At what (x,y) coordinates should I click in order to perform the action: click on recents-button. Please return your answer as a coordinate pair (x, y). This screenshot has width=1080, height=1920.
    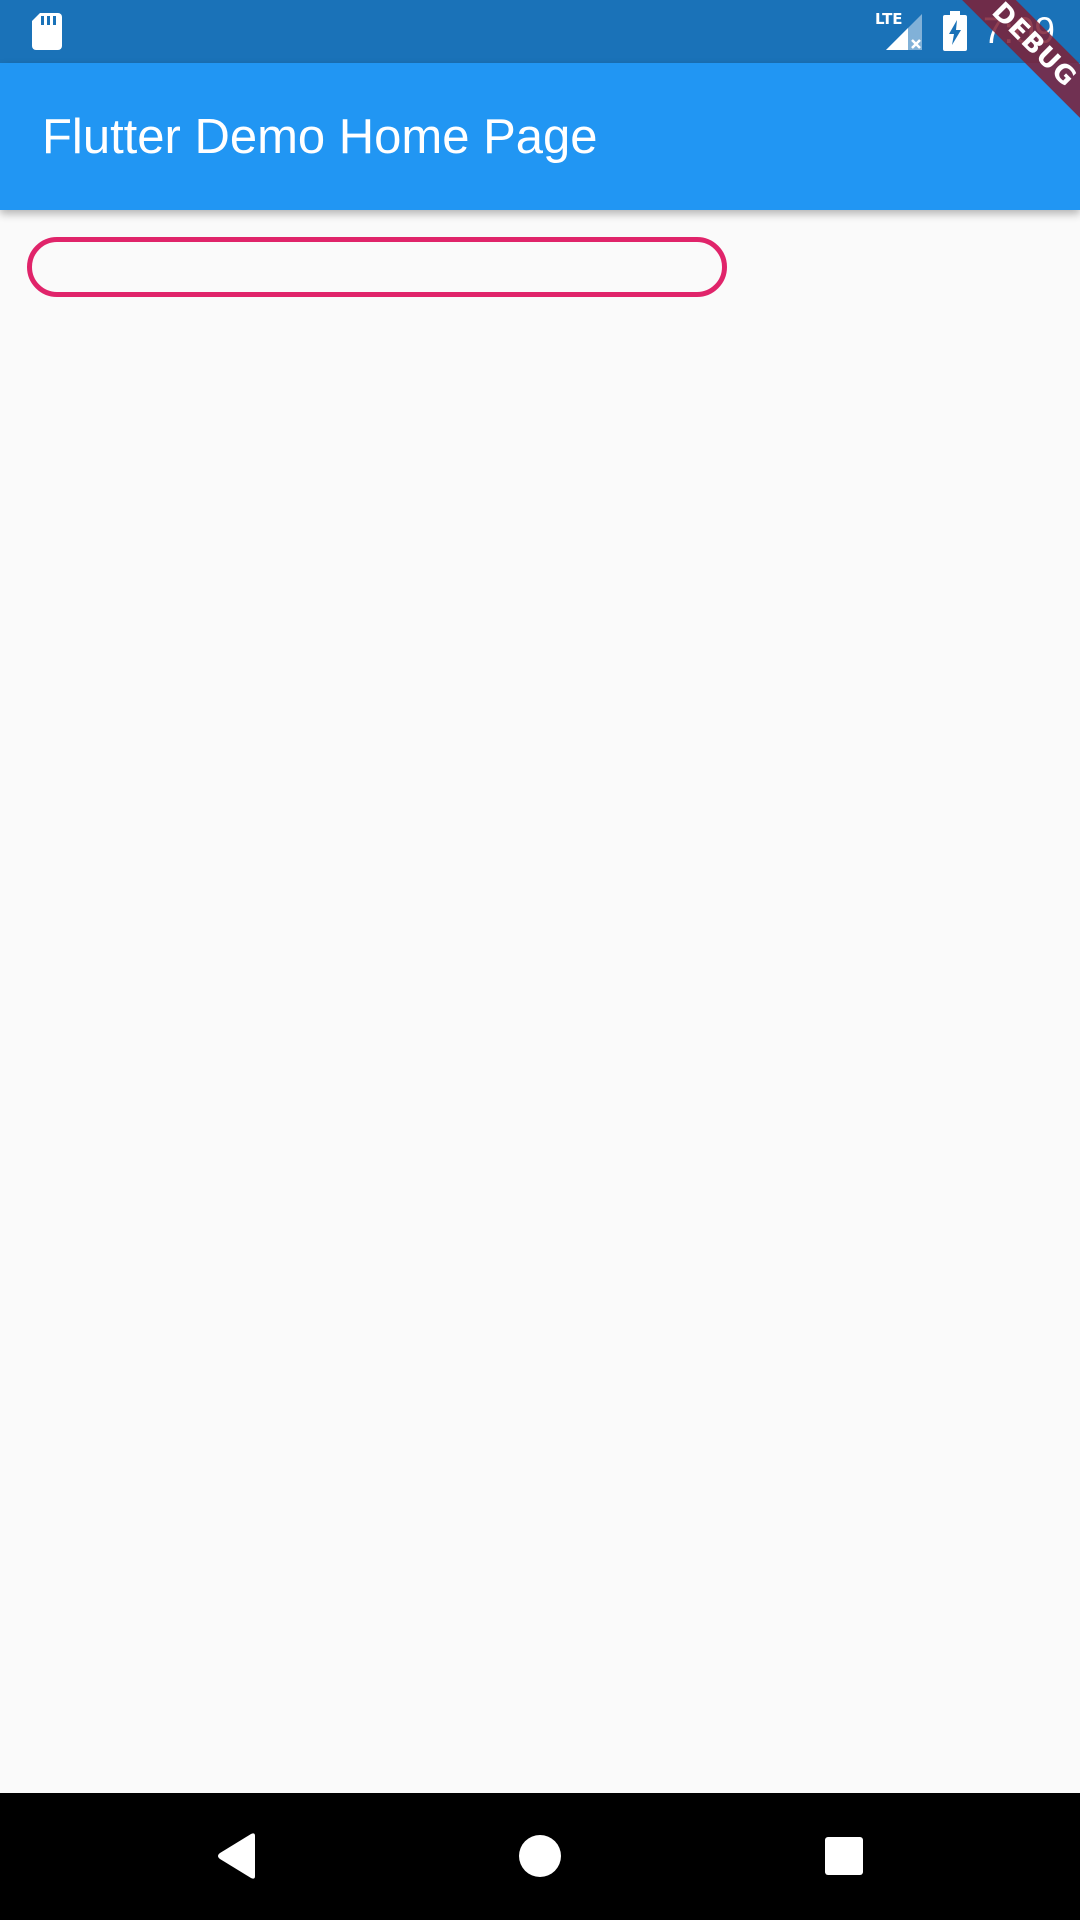
    Looking at the image, I should click on (844, 1856).